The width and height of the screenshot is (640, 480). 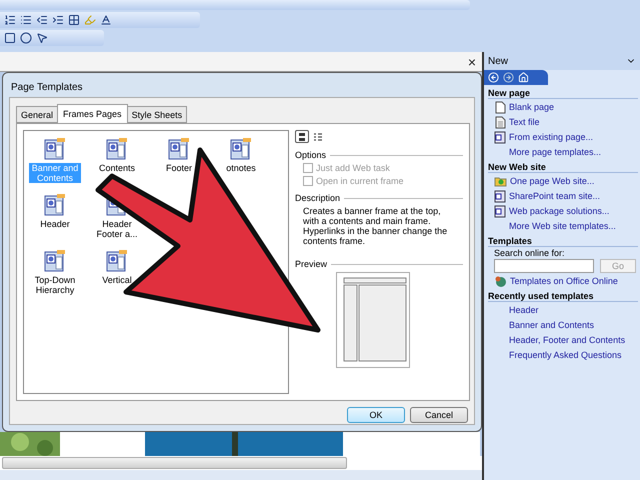 What do you see at coordinates (55, 224) in the screenshot?
I see `template-item: Header` at bounding box center [55, 224].